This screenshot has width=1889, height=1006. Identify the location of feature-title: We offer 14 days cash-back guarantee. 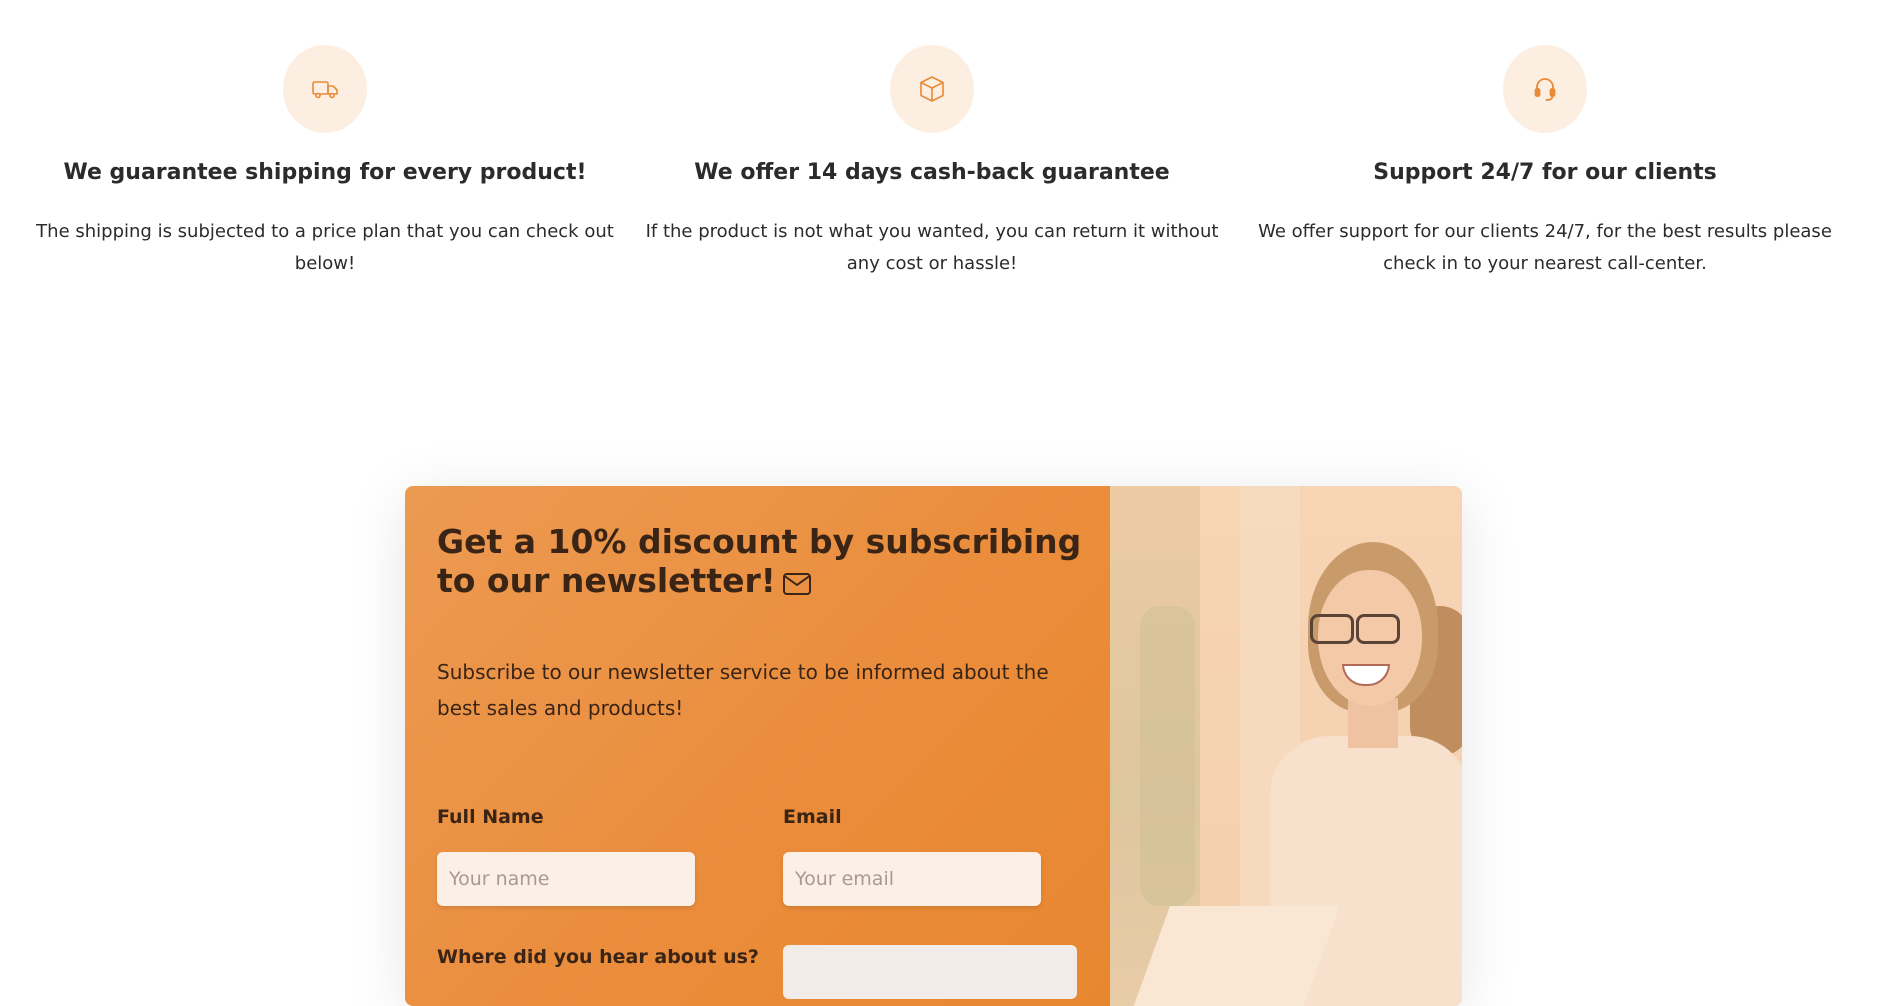
(932, 172).